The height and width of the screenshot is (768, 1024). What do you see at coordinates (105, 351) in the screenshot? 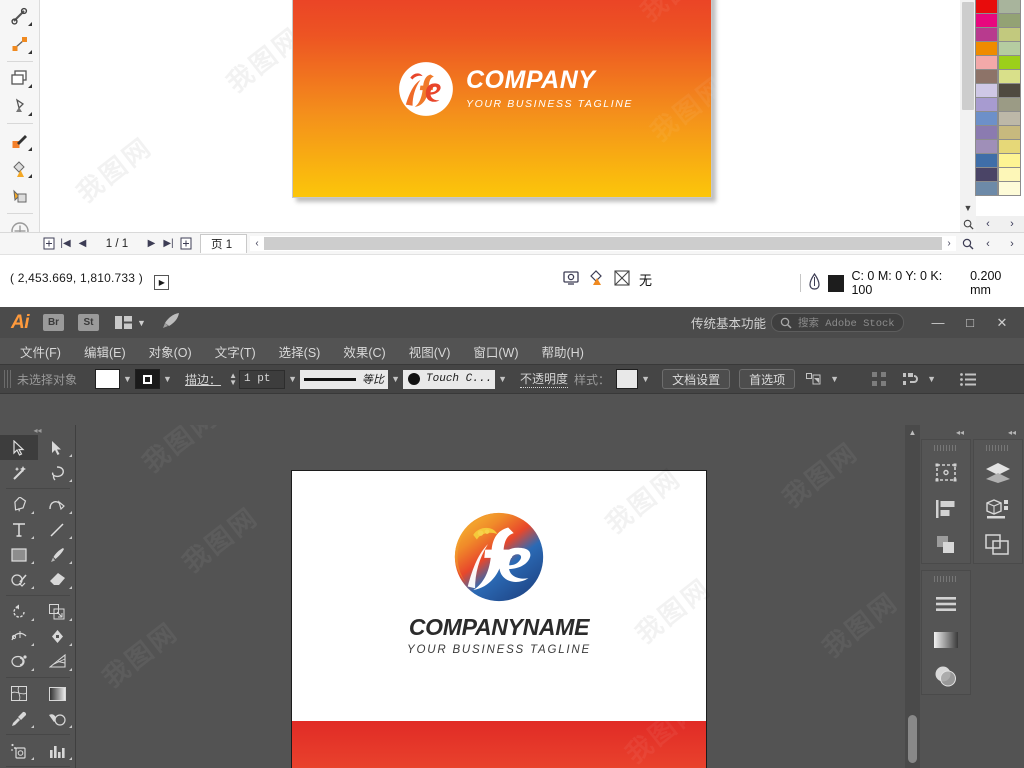
I see `menu-item-1: 编辑(E)` at bounding box center [105, 351].